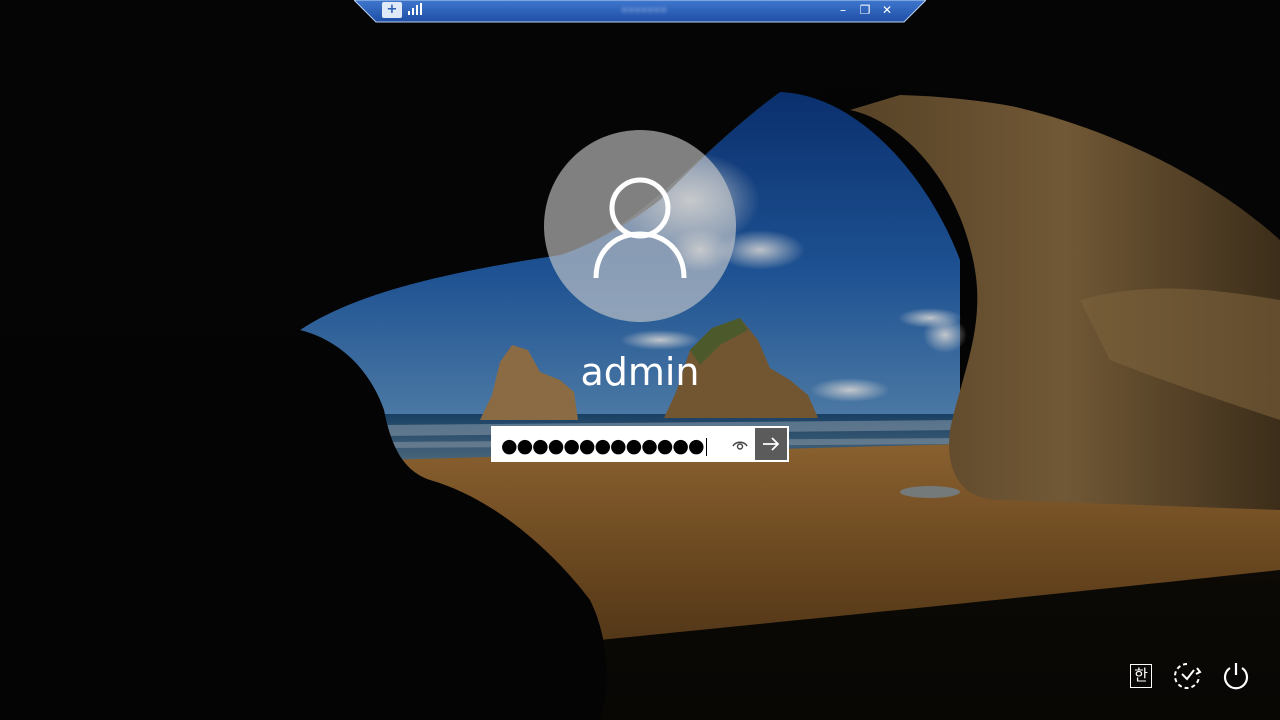  I want to click on remote-desktop-bar: + ••••••• – ❐ ✕, so click(640, 12).